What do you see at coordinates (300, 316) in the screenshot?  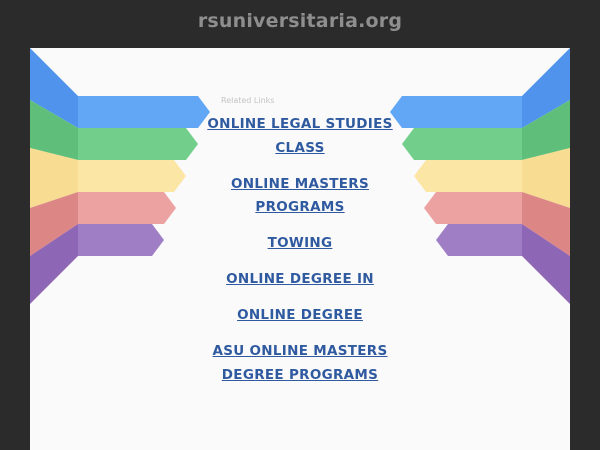 I see `related-link: ONLINE DEGREE` at bounding box center [300, 316].